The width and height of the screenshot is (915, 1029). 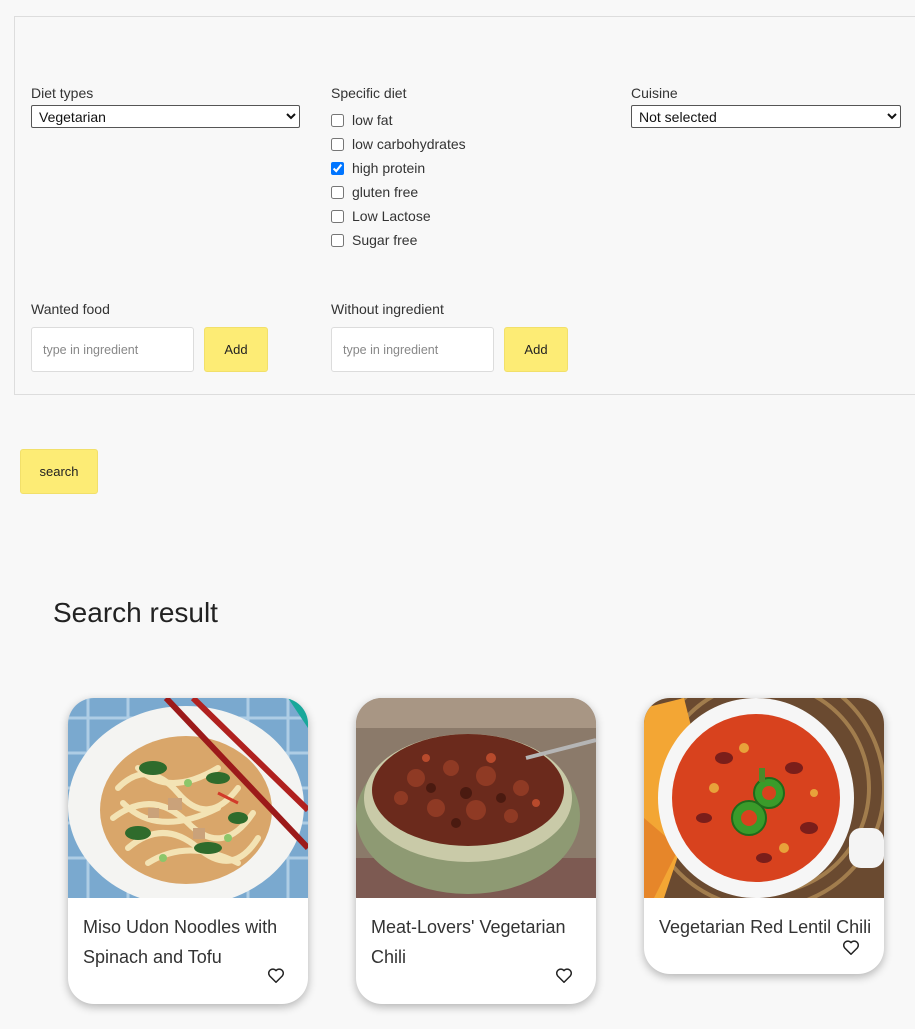 I want to click on recipe-title: Miso Udon Noodles with Spinach and Tofu, so click(x=190, y=942).